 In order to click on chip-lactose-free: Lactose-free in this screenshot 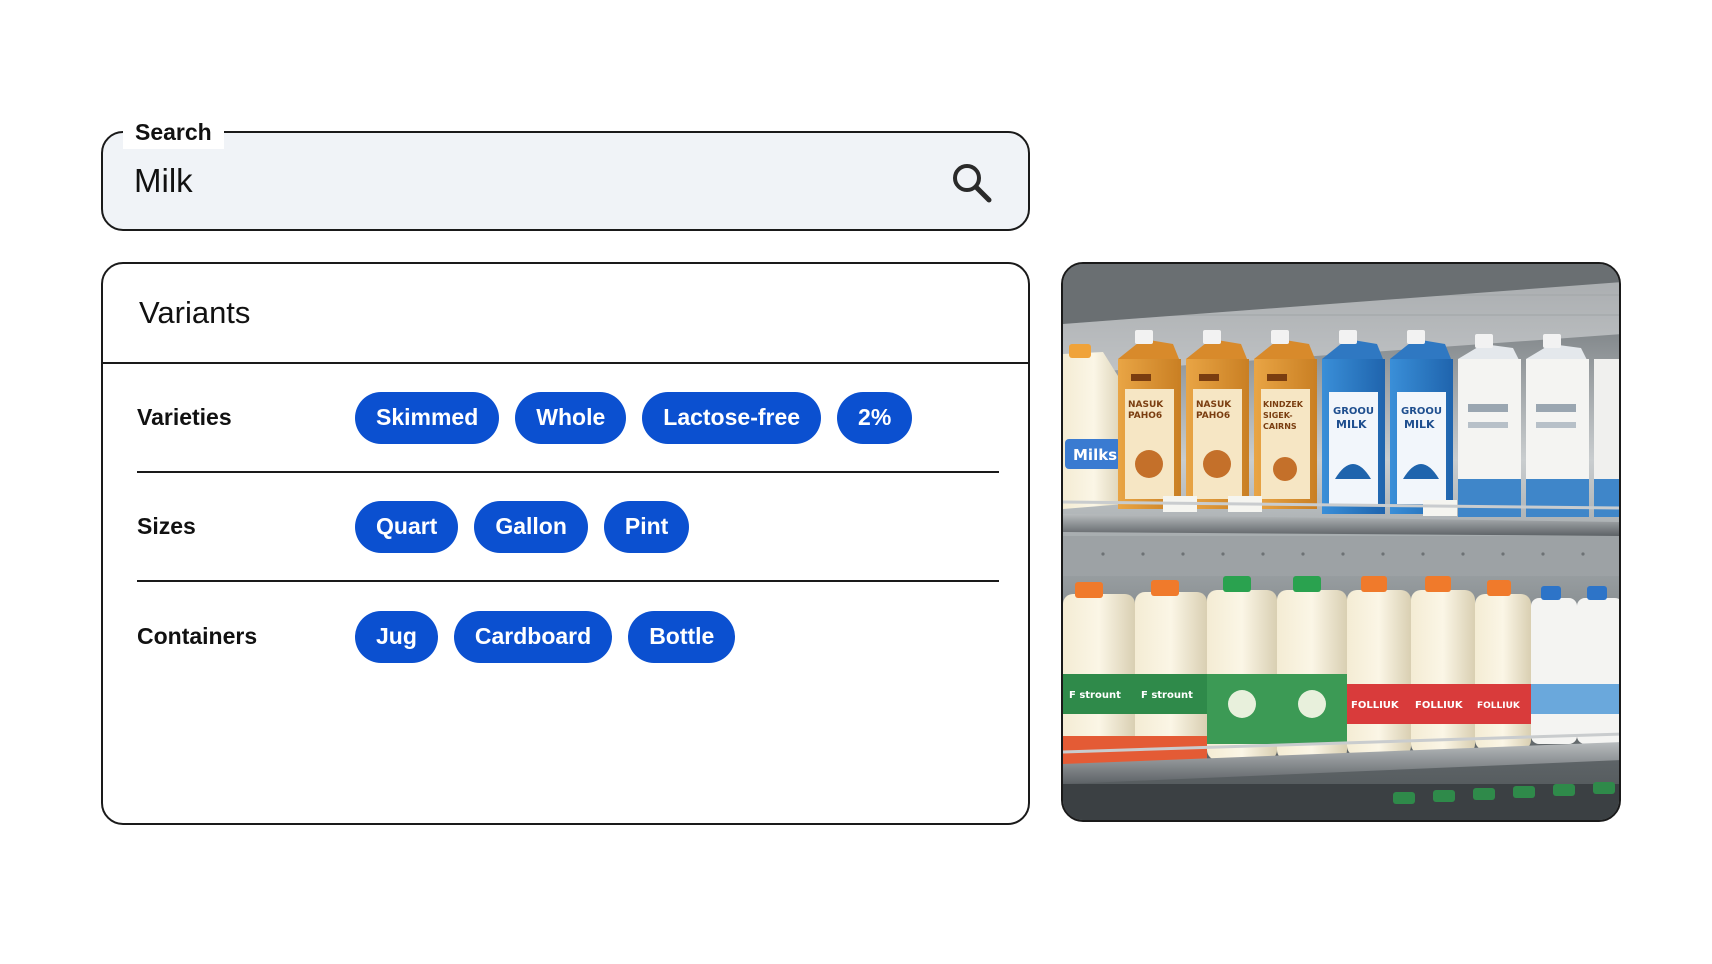, I will do `click(732, 417)`.